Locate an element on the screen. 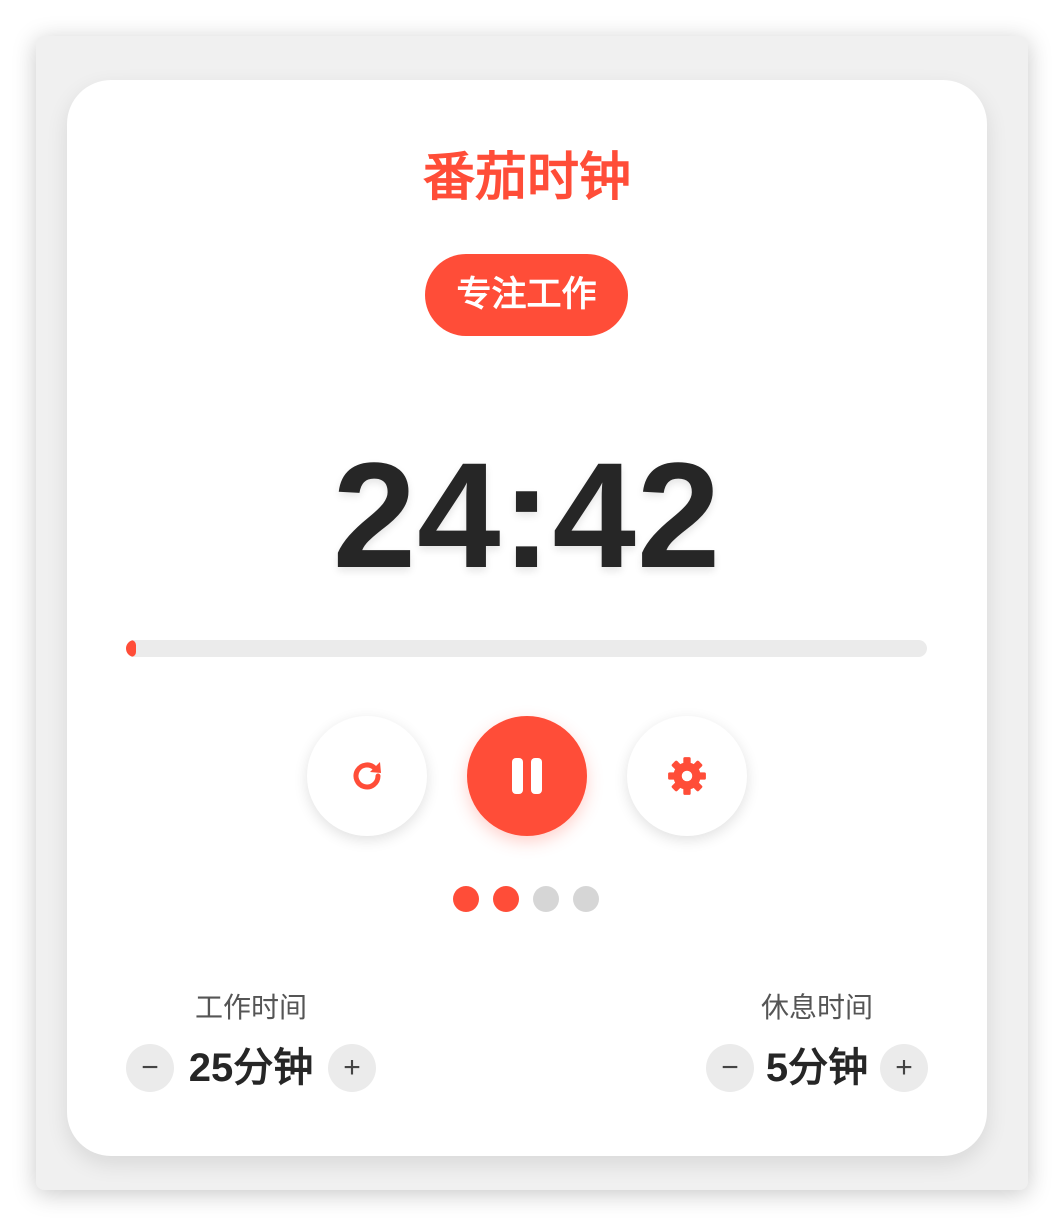 This screenshot has height=1226, width=1064. gear-icon is located at coordinates (687, 776).